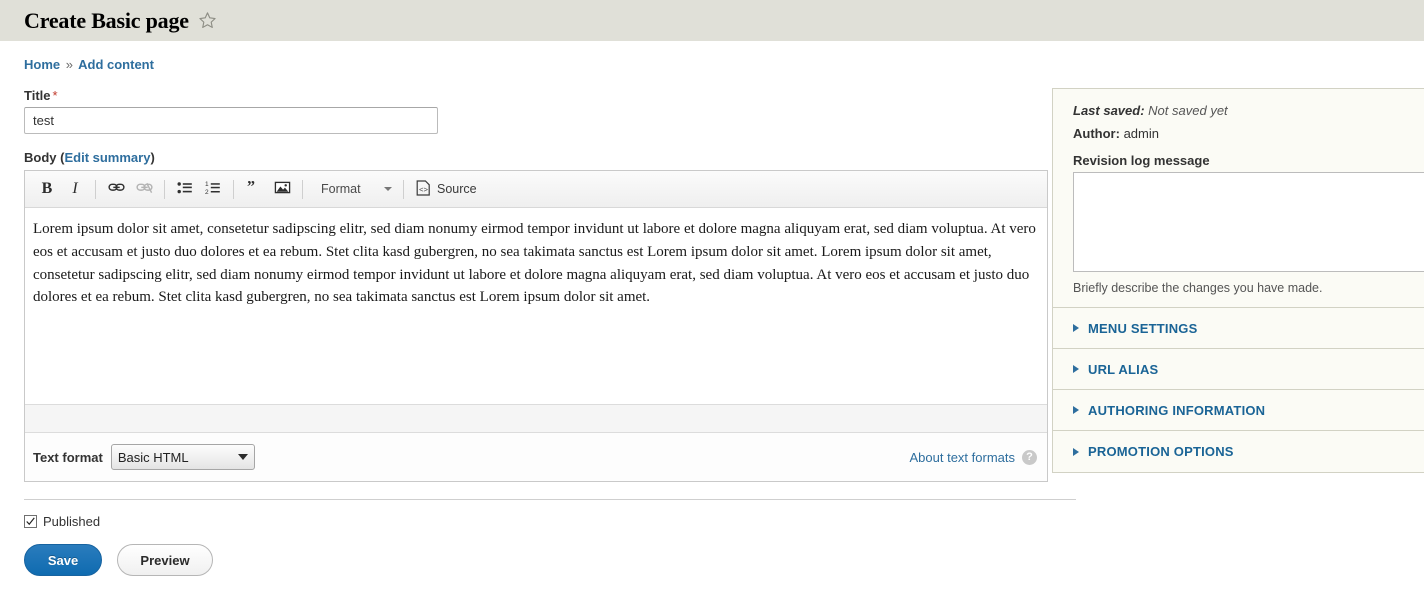 This screenshot has width=1424, height=599. What do you see at coordinates (207, 192) in the screenshot?
I see `svg-text: 2` at bounding box center [207, 192].